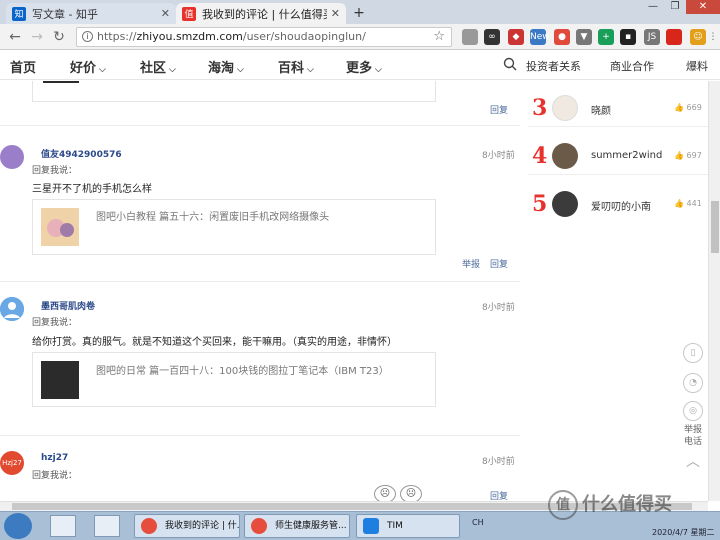 This screenshot has height=540, width=720. I want to click on site-watermark: 值什么值得买, so click(610, 505).